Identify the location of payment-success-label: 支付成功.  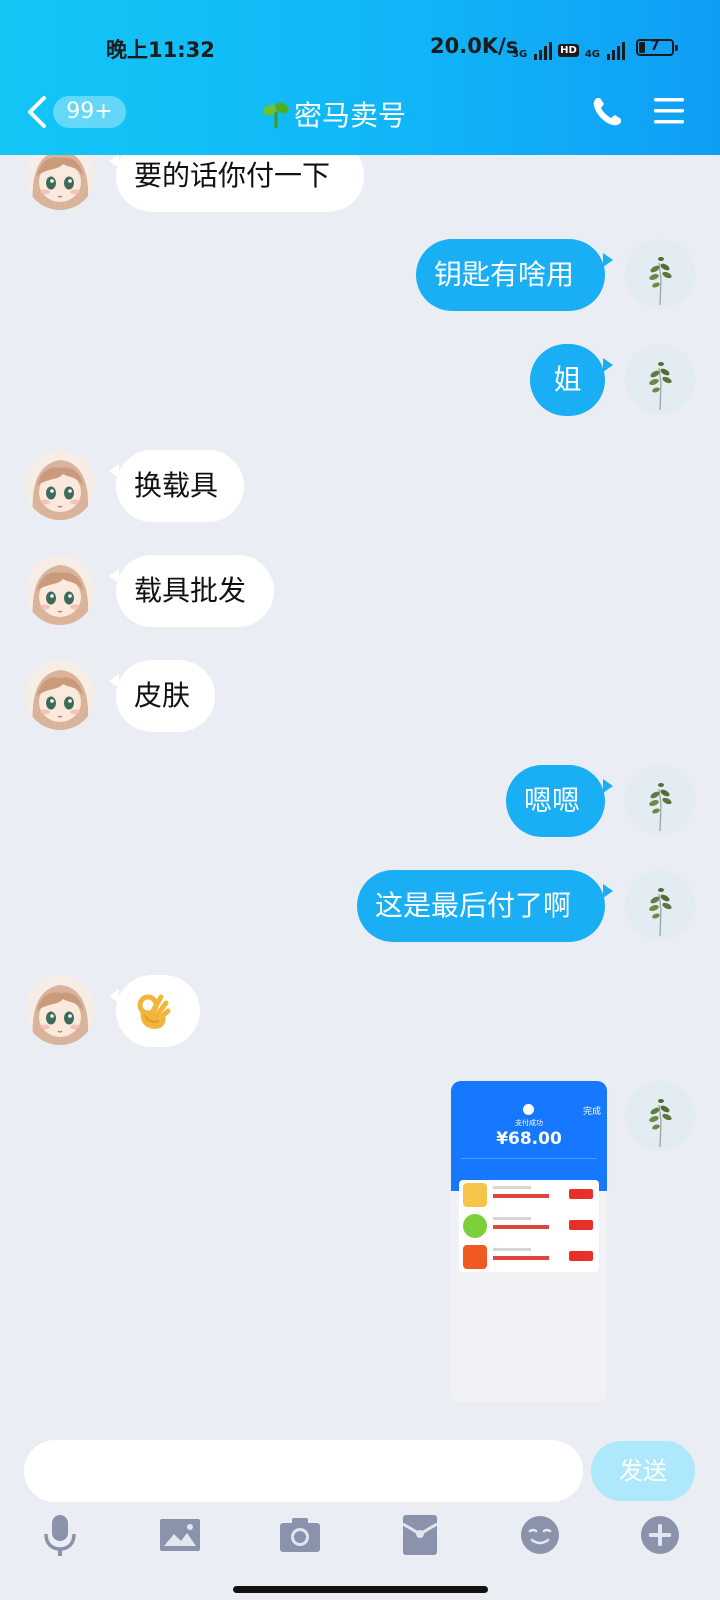
(529, 1123).